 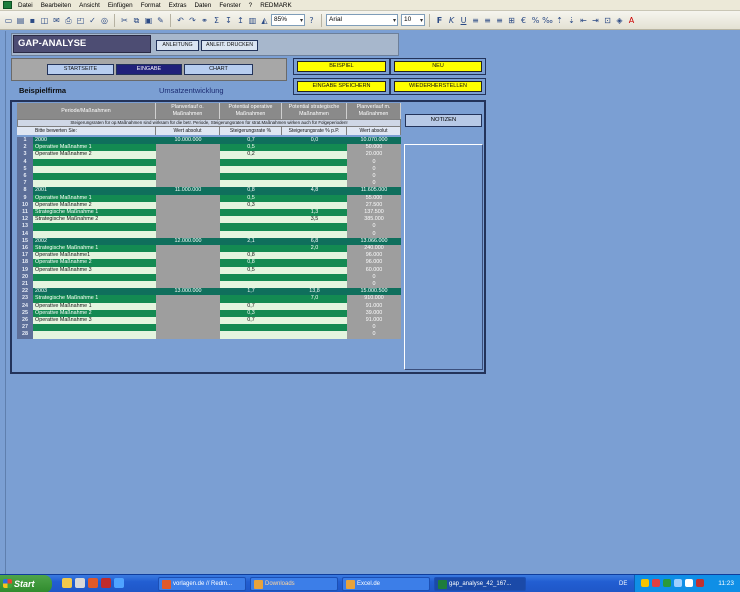 What do you see at coordinates (218, 69) in the screenshot?
I see `chart-button: CHART` at bounding box center [218, 69].